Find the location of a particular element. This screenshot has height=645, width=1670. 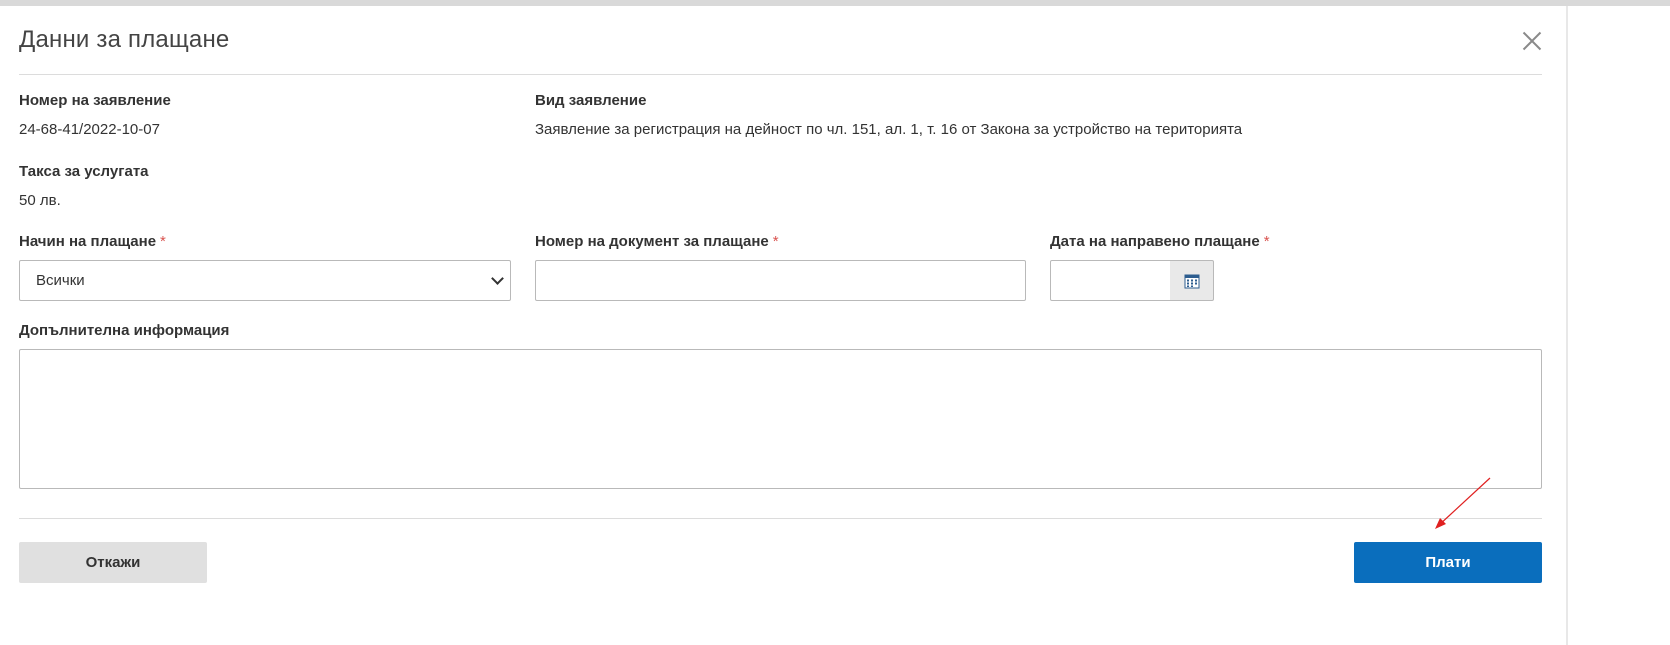

application-number-value: 24-68-41/2022-10-07 is located at coordinates (89, 129).